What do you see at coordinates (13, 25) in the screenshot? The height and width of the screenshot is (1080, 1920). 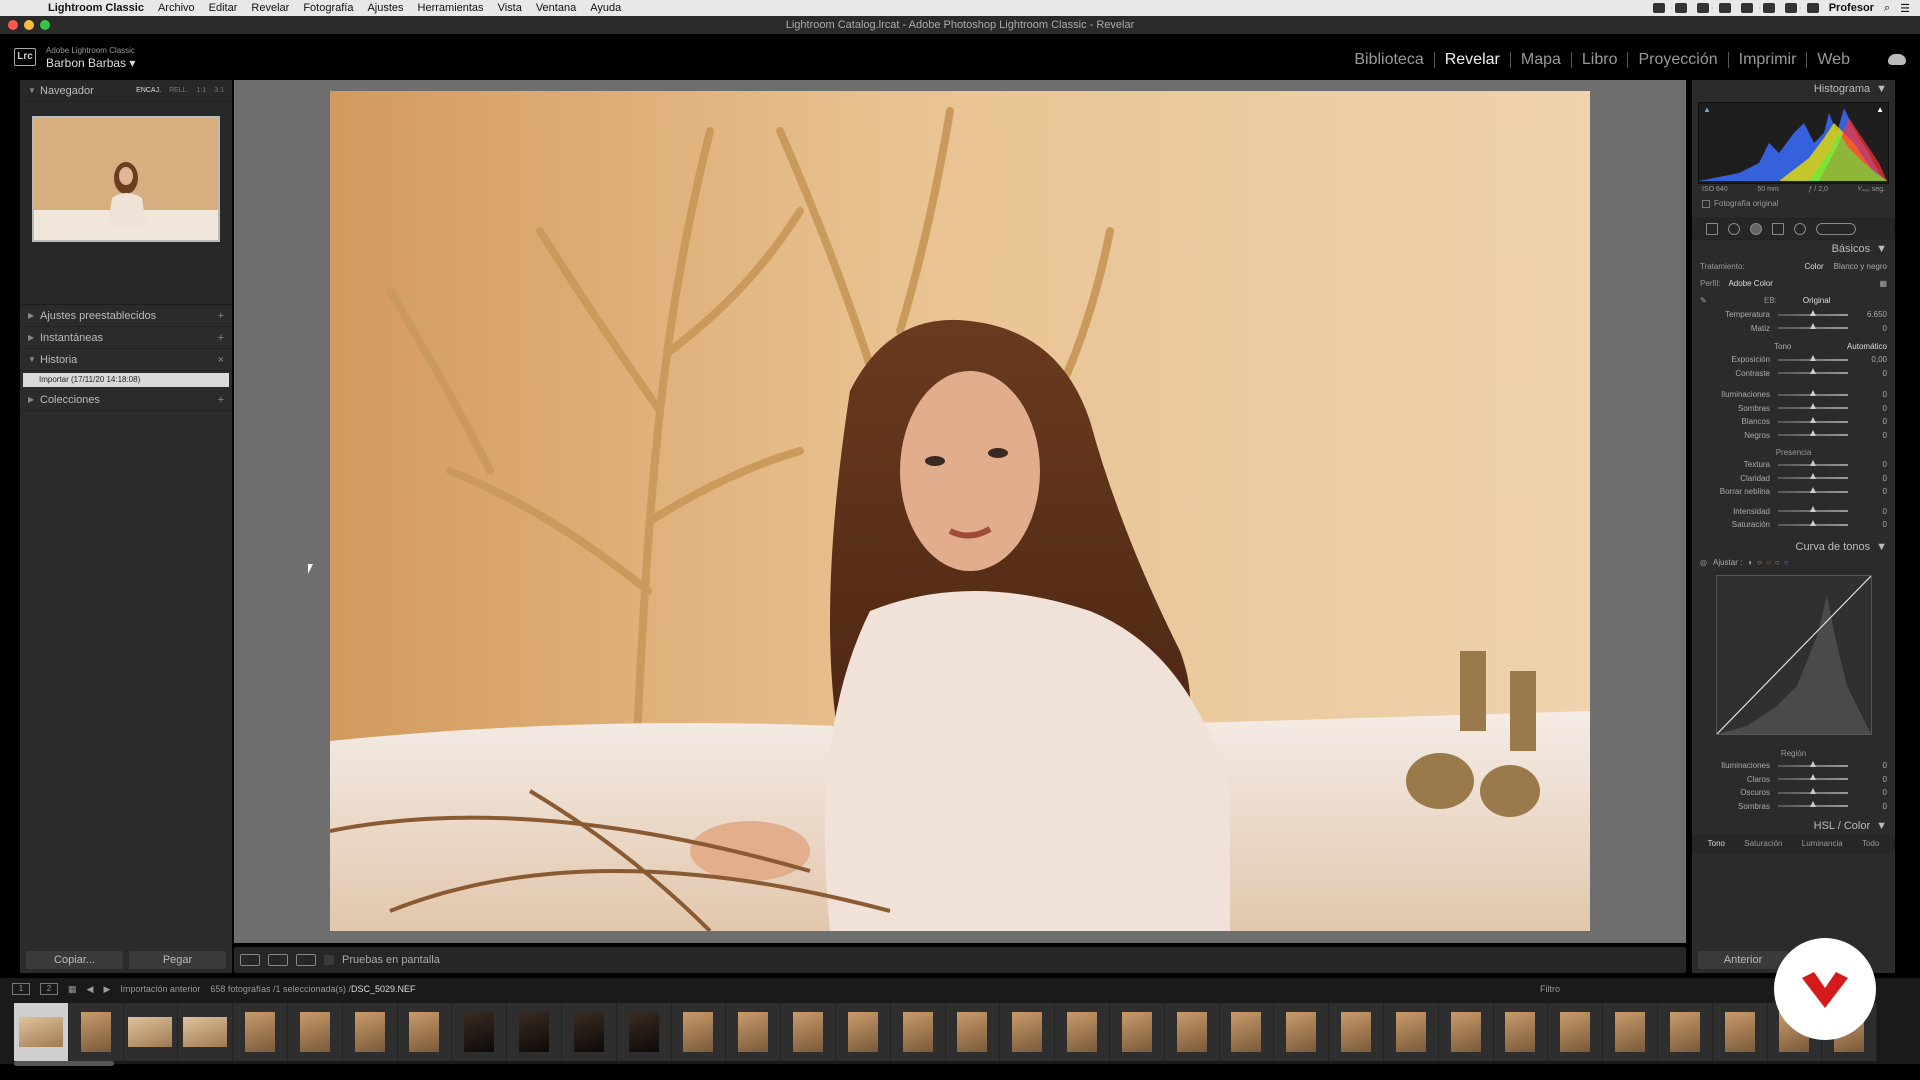 I see `close-window-icon` at bounding box center [13, 25].